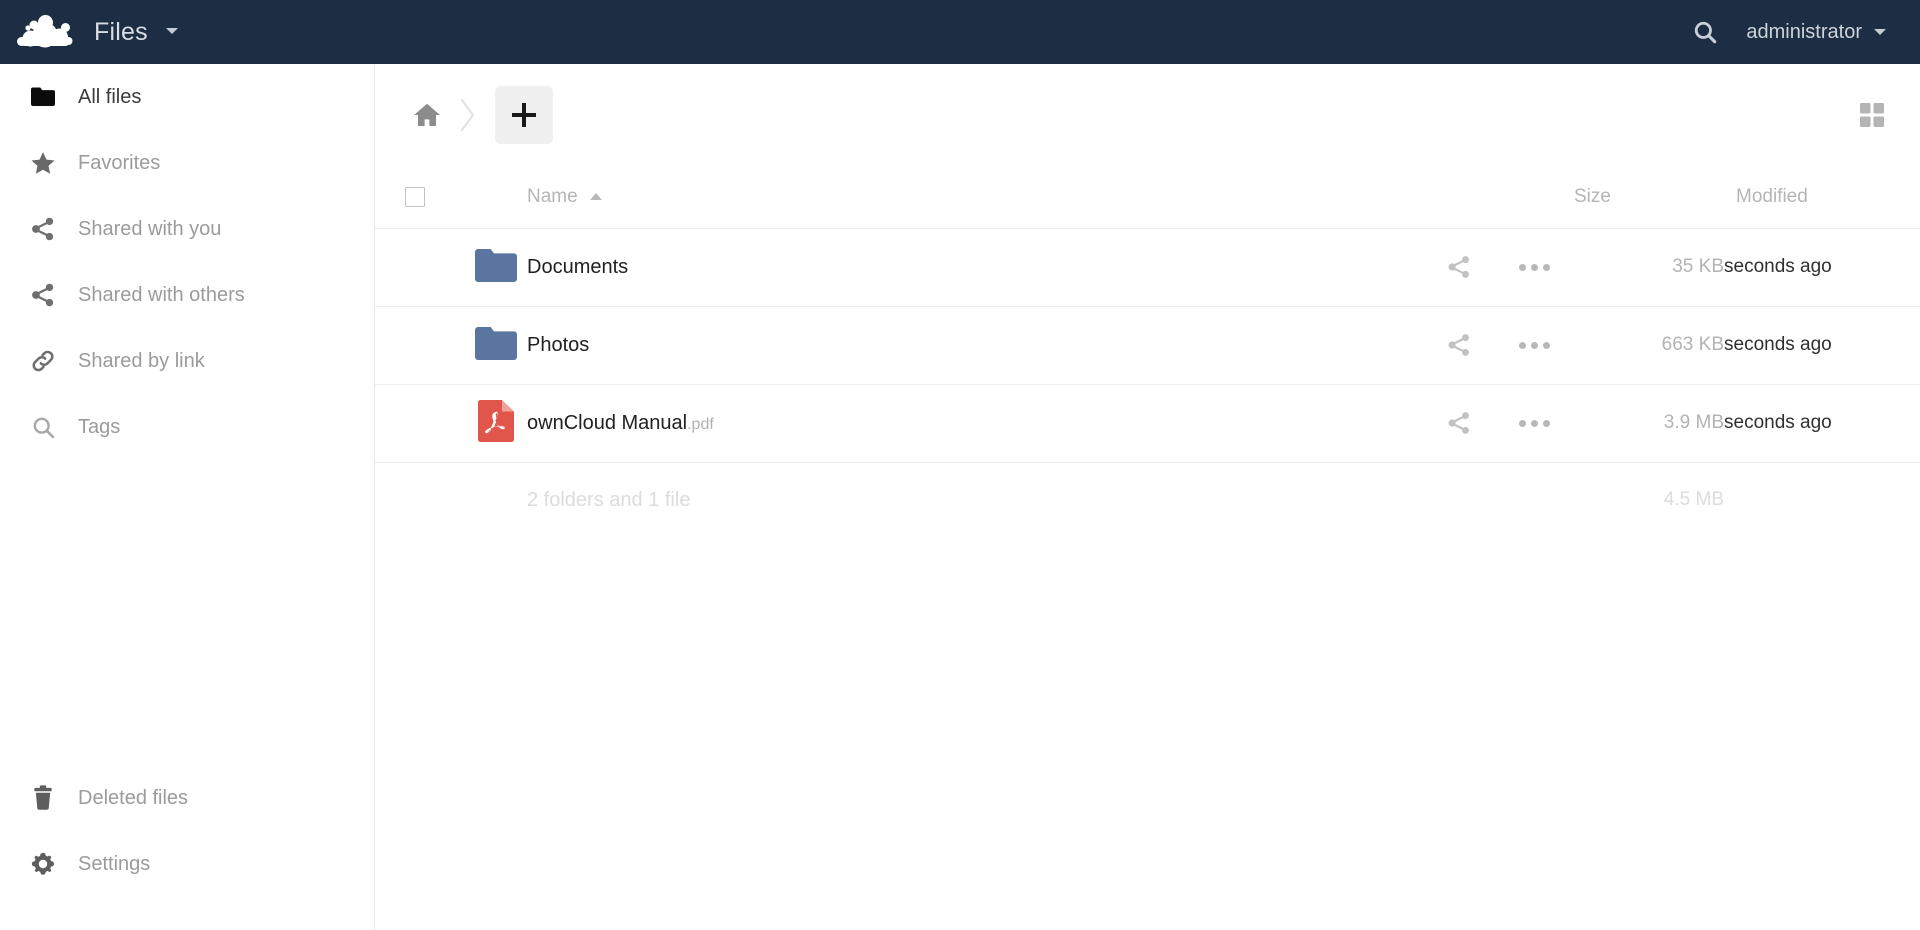  What do you see at coordinates (1822, 197) in the screenshot?
I see `modified-header: Modified` at bounding box center [1822, 197].